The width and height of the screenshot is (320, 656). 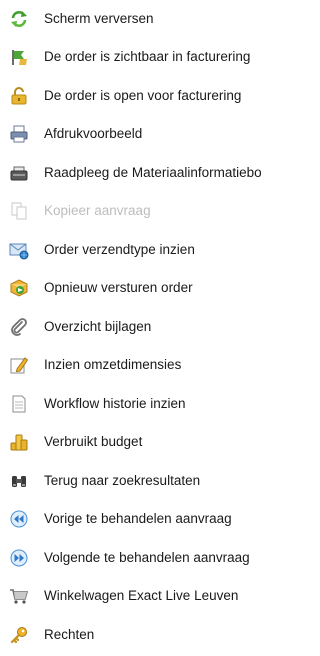 I want to click on menu-item-open-for-invoicing: De order is open voor facturering, so click(x=160, y=96).